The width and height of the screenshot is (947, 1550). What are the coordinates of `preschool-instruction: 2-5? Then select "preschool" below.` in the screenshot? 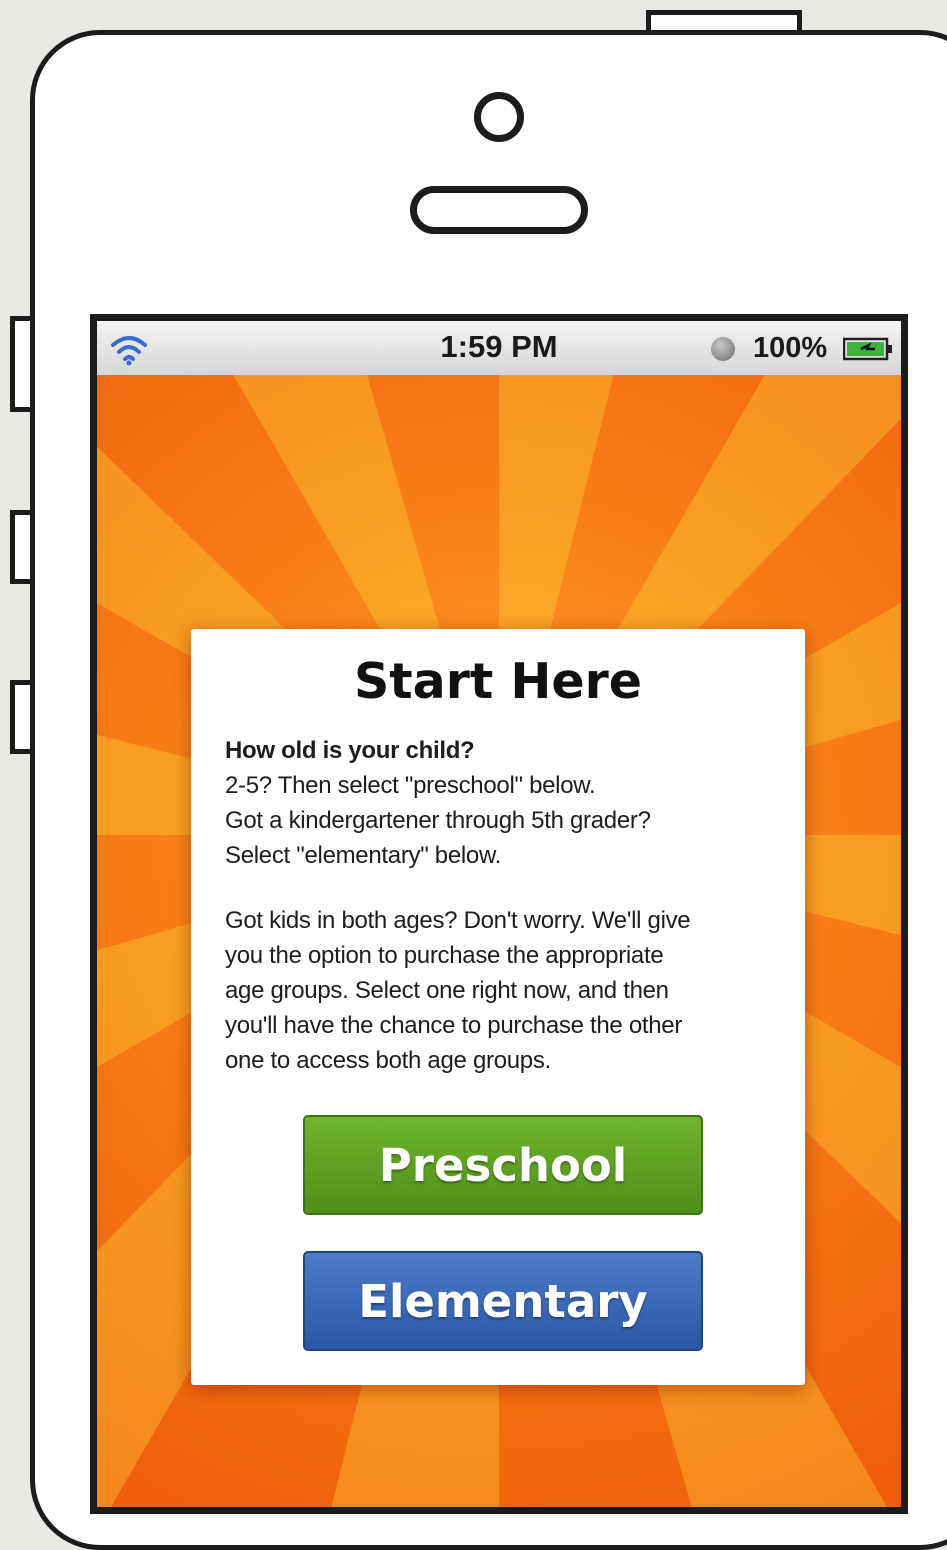 It's located at (410, 785).